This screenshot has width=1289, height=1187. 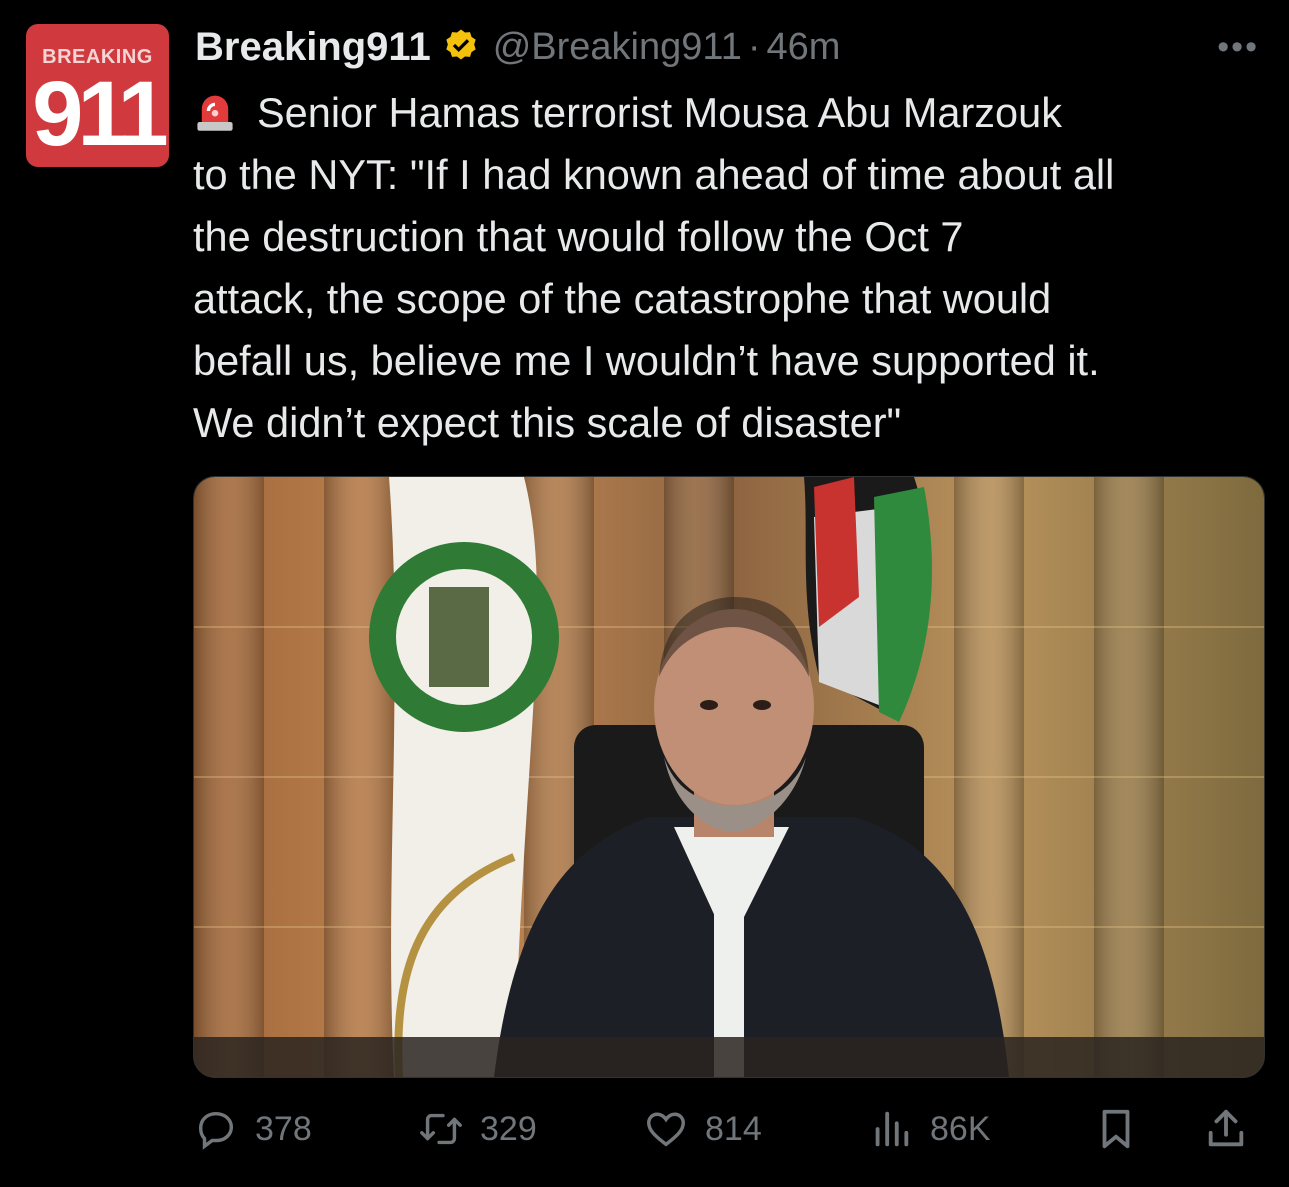 What do you see at coordinates (100, 114) in the screenshot?
I see `avatar-number: 911` at bounding box center [100, 114].